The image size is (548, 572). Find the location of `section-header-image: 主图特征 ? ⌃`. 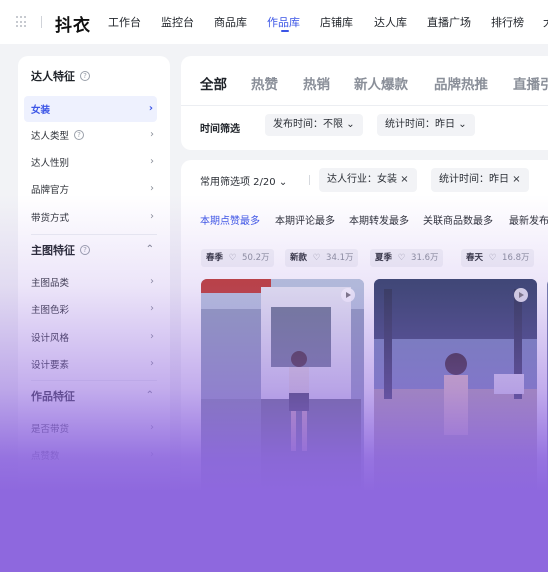

section-header-image: 主图特征 ? ⌃ is located at coordinates (94, 250).